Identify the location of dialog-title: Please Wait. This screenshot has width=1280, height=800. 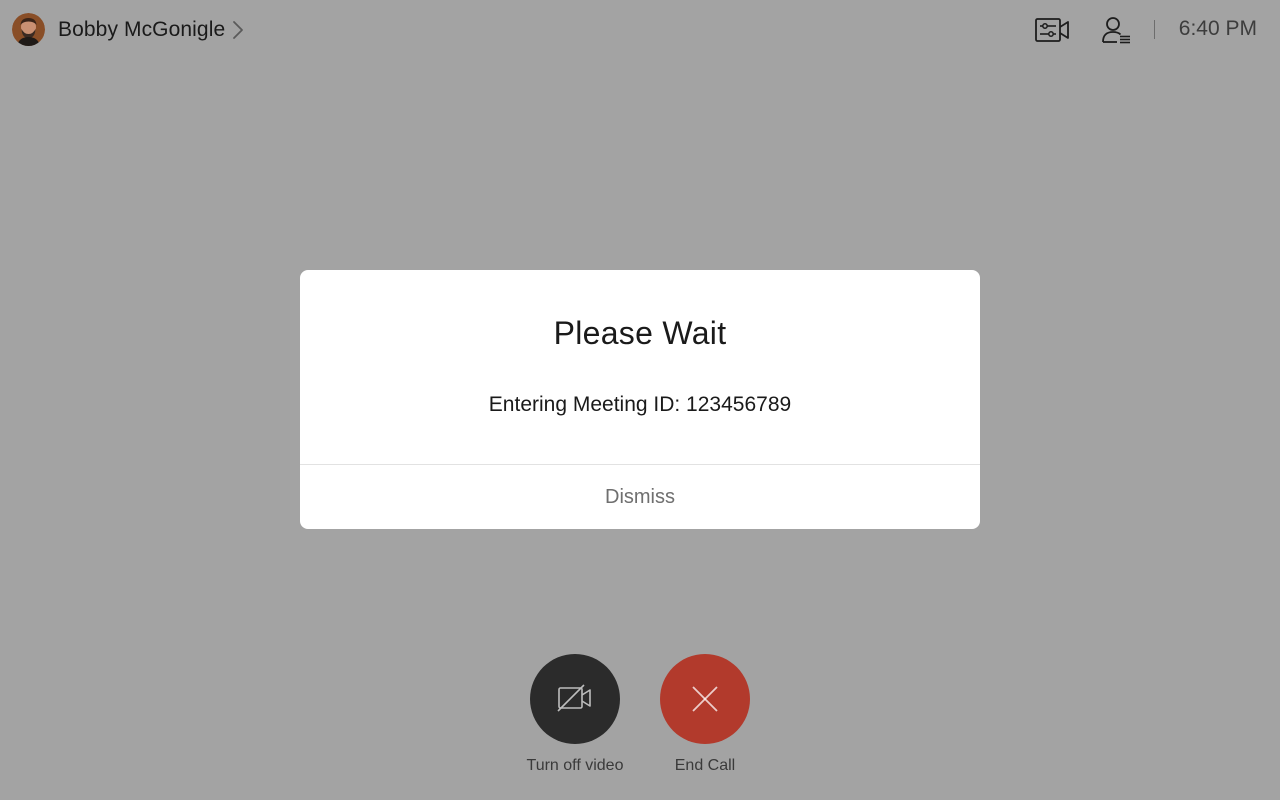
(640, 333).